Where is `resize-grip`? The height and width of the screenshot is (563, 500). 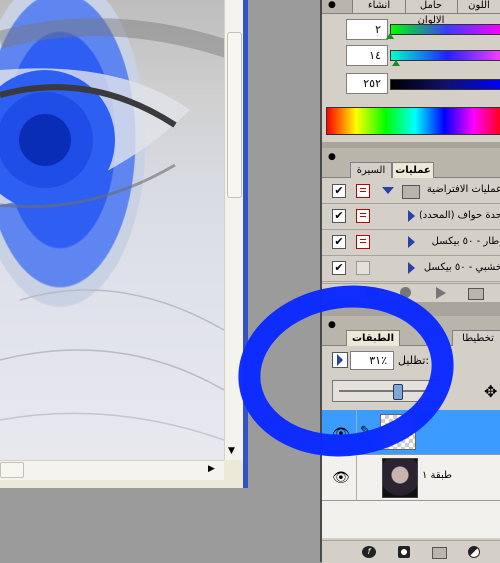 resize-grip is located at coordinates (233, 469).